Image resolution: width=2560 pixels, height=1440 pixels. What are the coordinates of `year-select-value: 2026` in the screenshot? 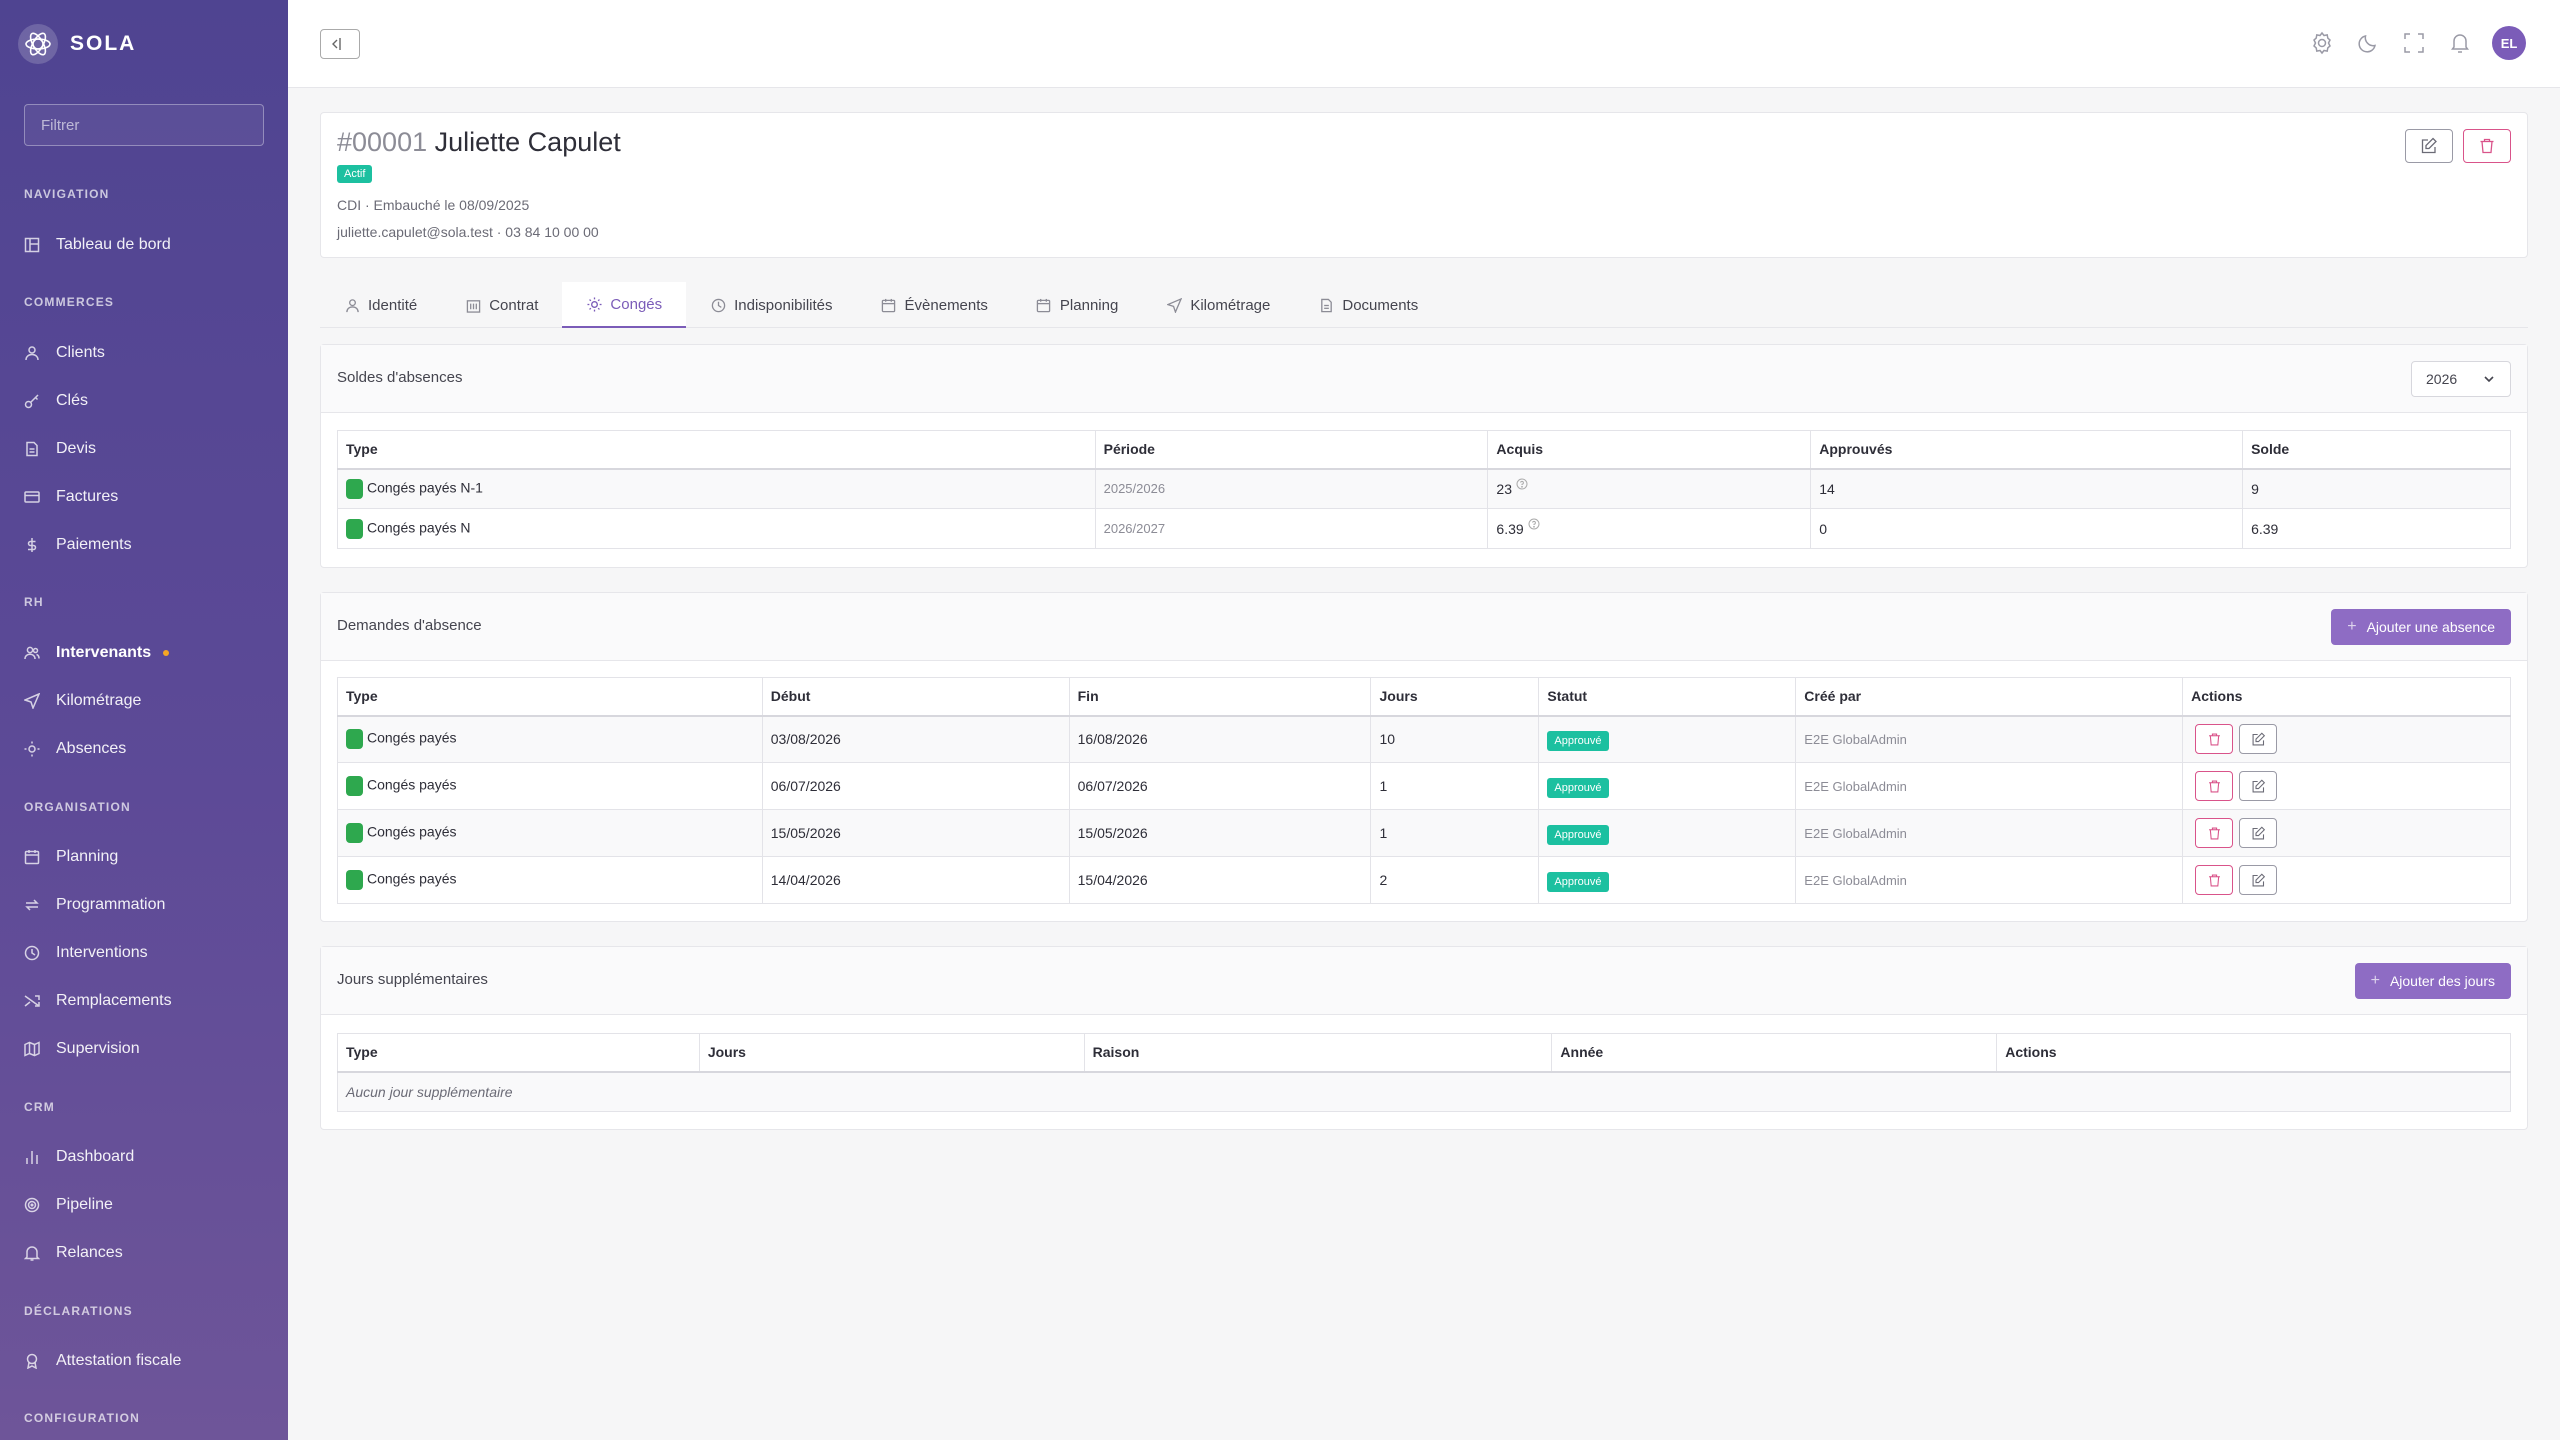 It's located at (2442, 379).